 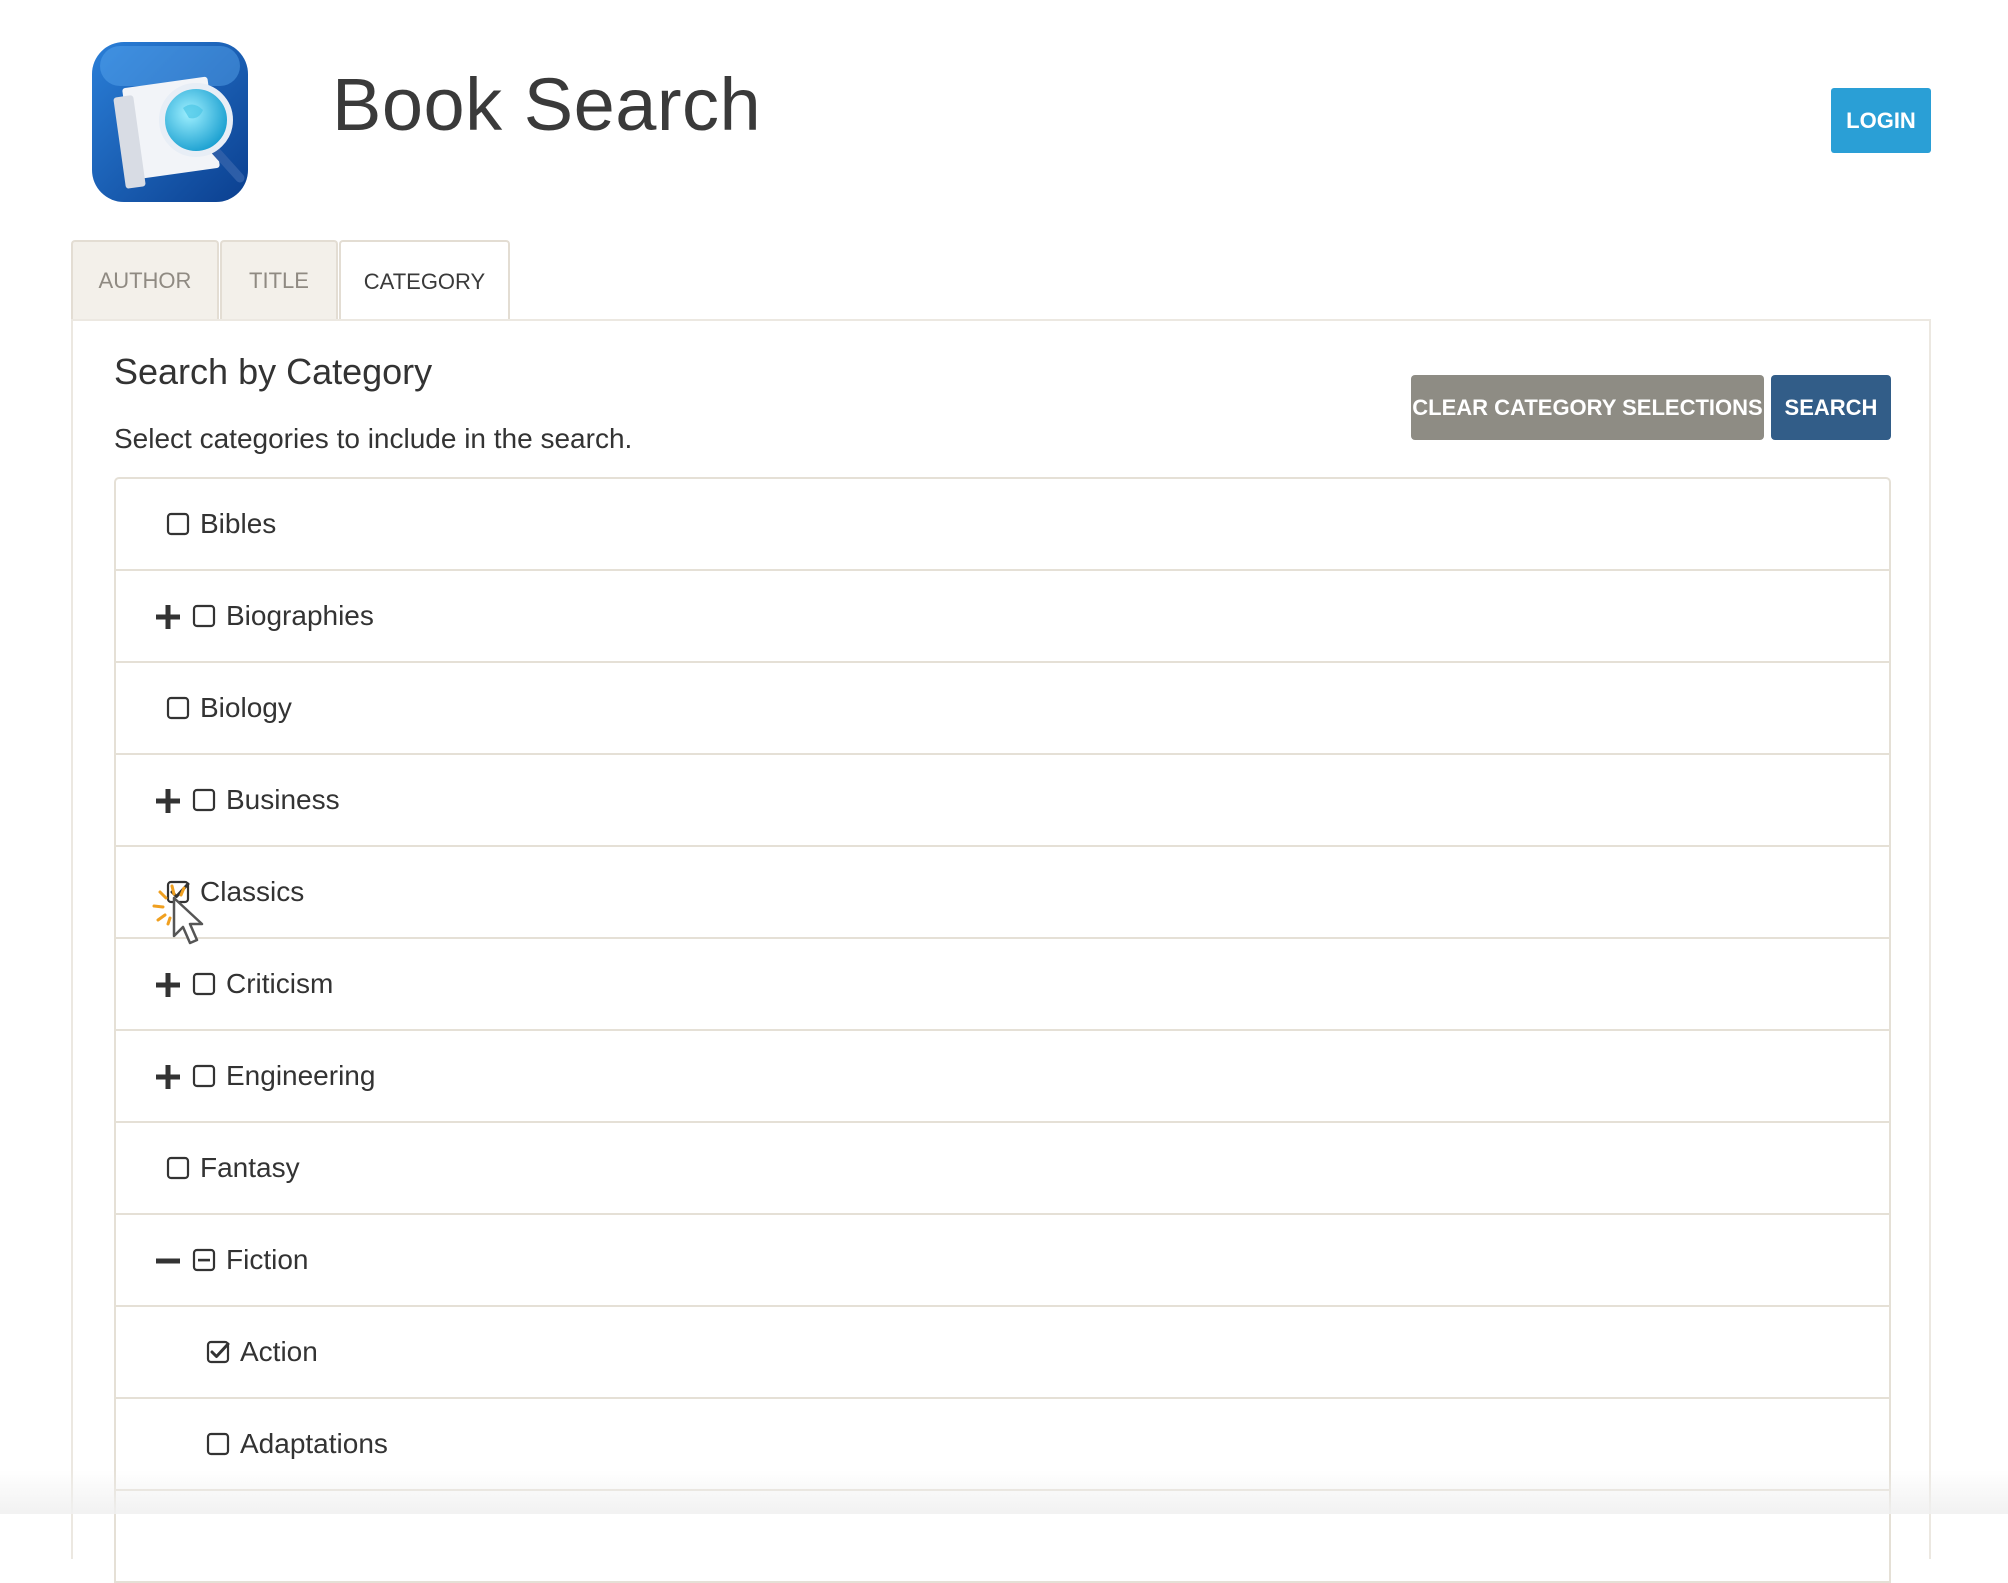 What do you see at coordinates (1831, 407) in the screenshot?
I see `search-button: SEARCH` at bounding box center [1831, 407].